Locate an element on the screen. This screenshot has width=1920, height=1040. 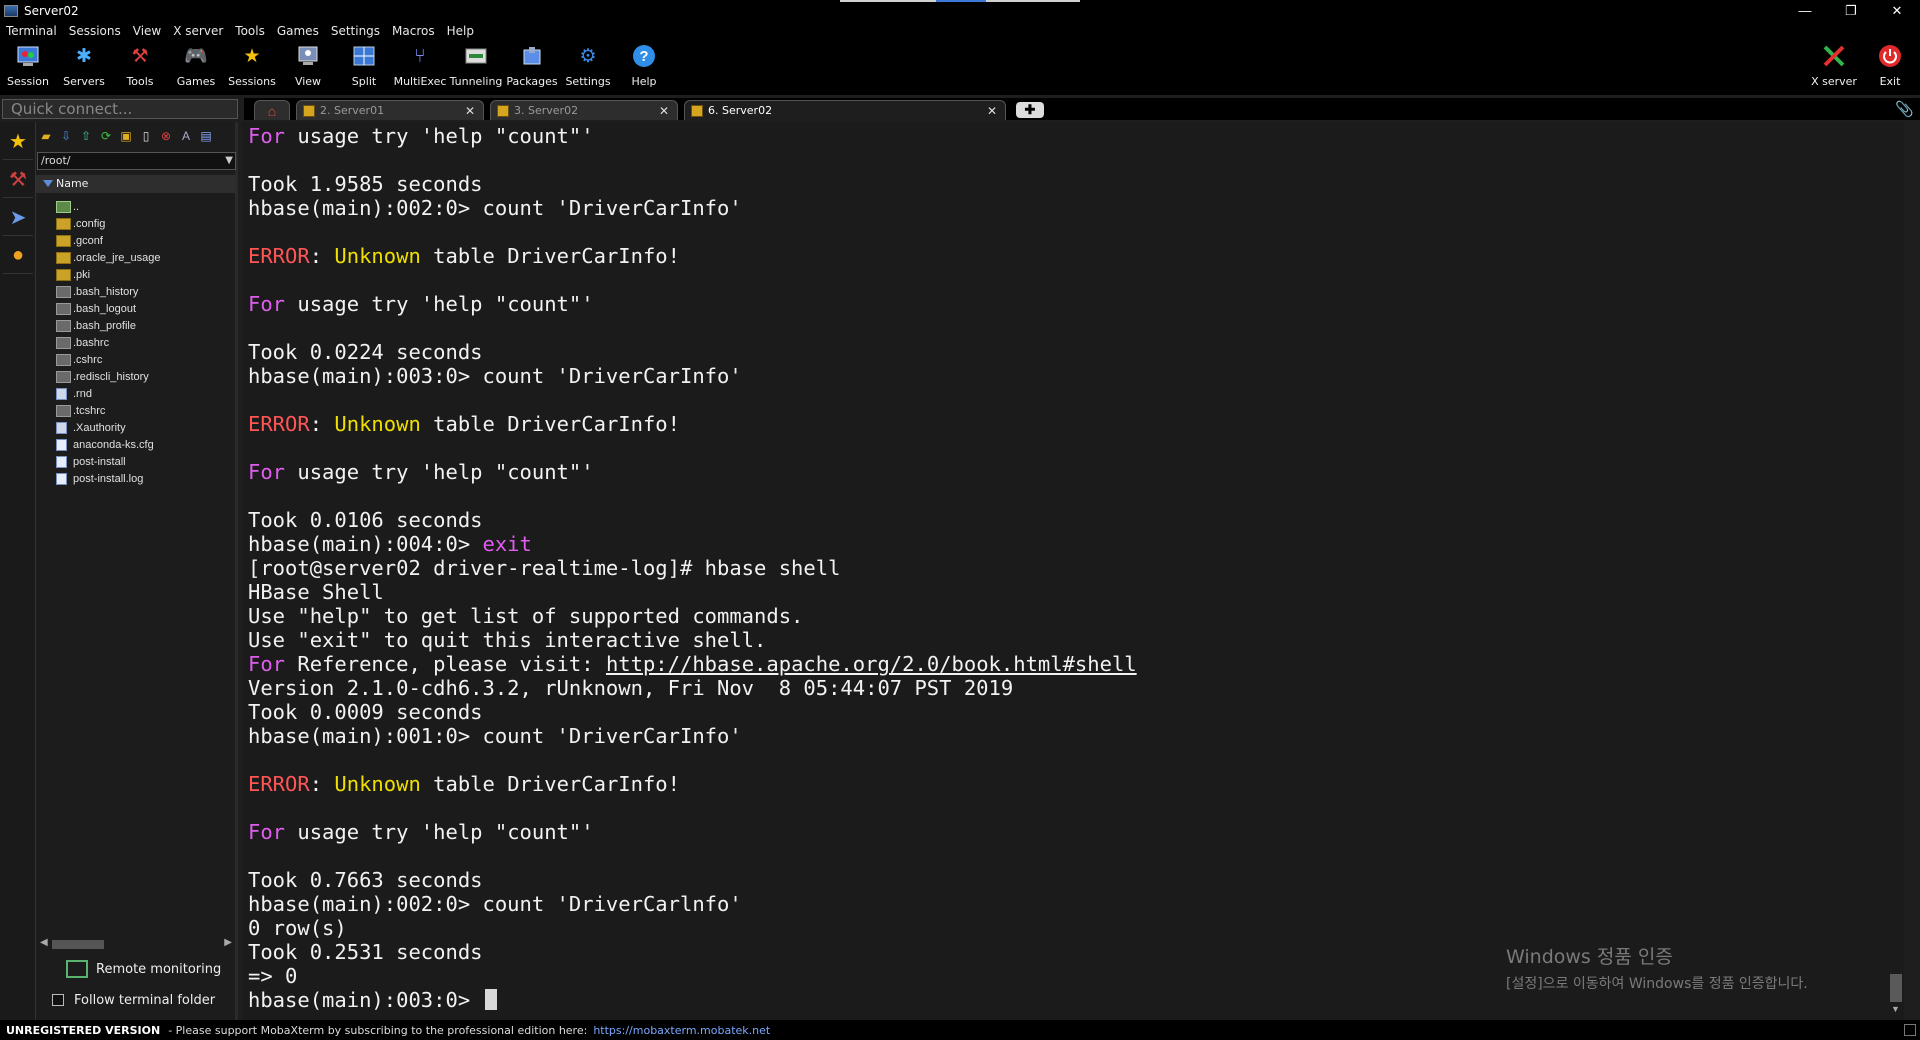
follow-terminal-folder-checkbox: Follow terminal folder is located at coordinates (133, 1000).